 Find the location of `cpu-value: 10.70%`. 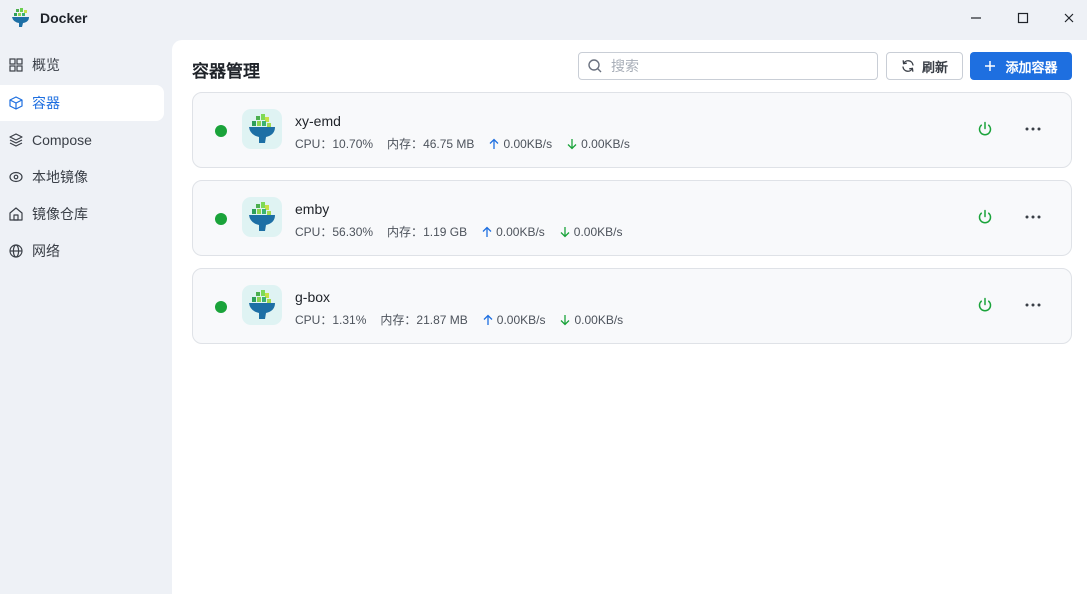

cpu-value: 10.70% is located at coordinates (353, 143).